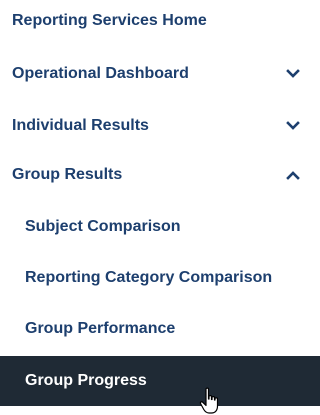 The width and height of the screenshot is (320, 415). Describe the element at coordinates (293, 175) in the screenshot. I see `chevron-up-icon` at that location.